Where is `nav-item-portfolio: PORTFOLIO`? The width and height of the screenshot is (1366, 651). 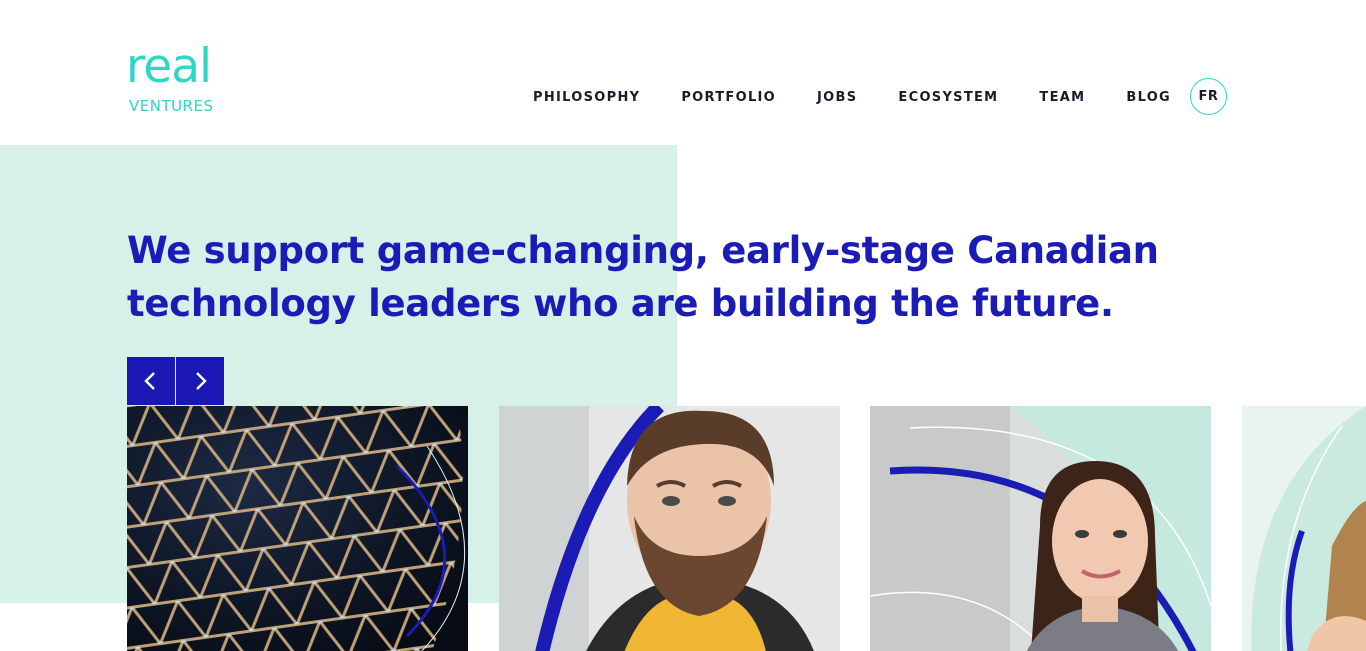
nav-item-portfolio: PORTFOLIO is located at coordinates (728, 97).